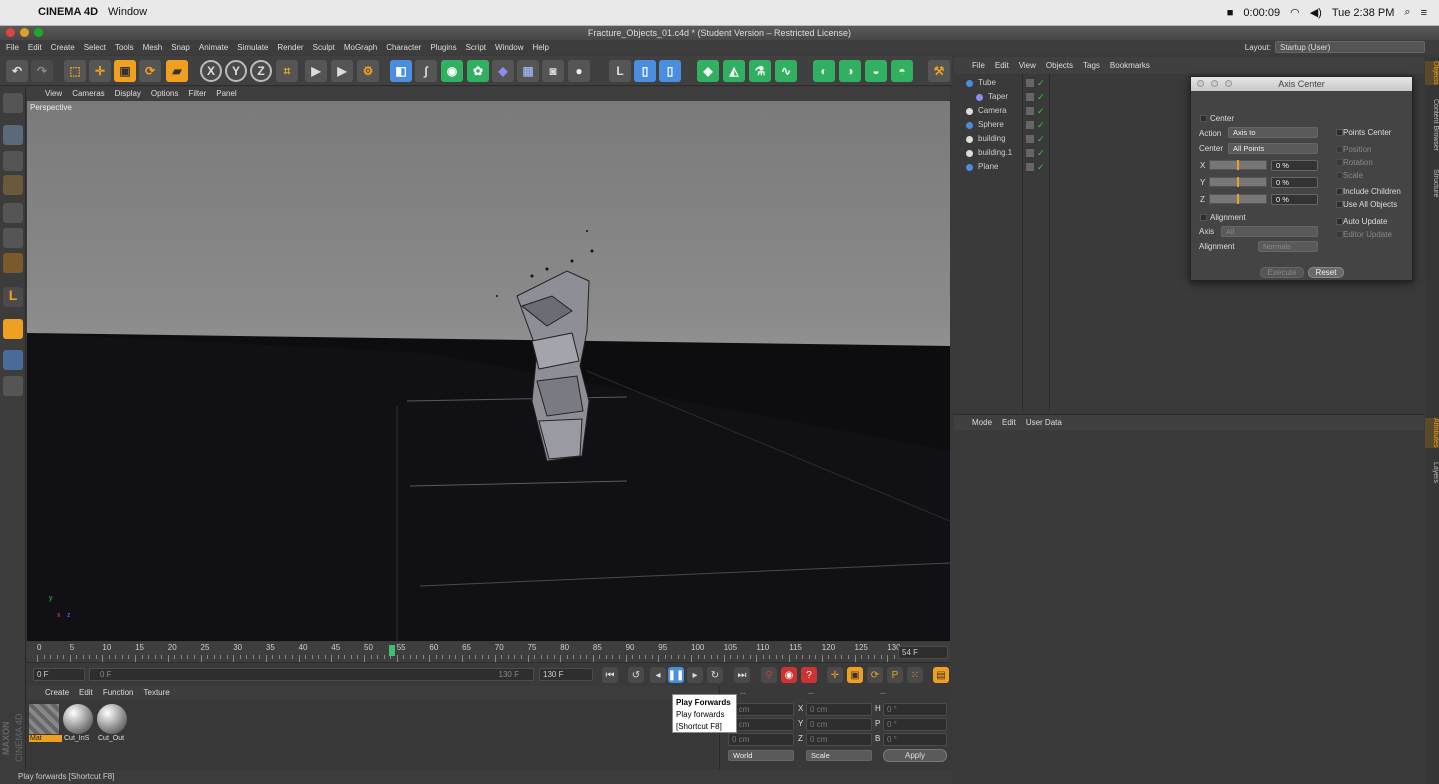  What do you see at coordinates (1044, 422) in the screenshot?
I see `attribute-menu-user-data: User Data` at bounding box center [1044, 422].